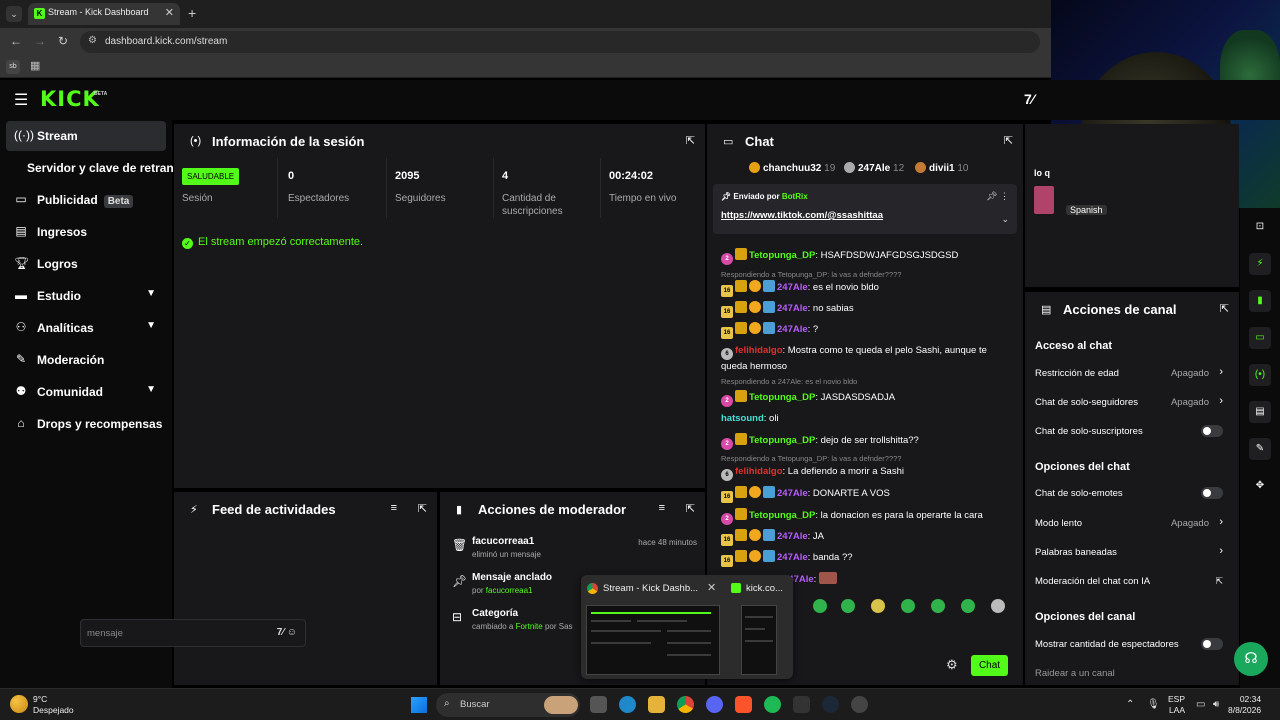 The width and height of the screenshot is (1280, 720). What do you see at coordinates (19, 704) in the screenshot?
I see `weather-icon` at bounding box center [19, 704].